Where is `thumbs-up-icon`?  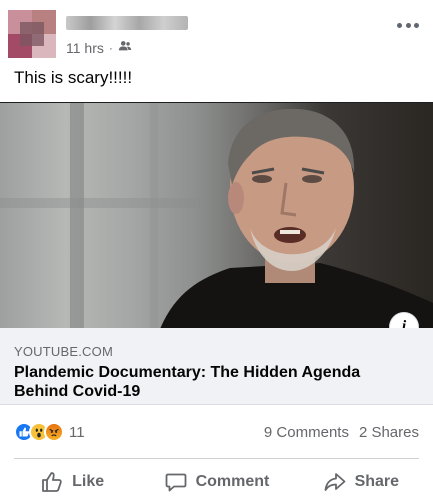 thumbs-up-icon is located at coordinates (52, 482).